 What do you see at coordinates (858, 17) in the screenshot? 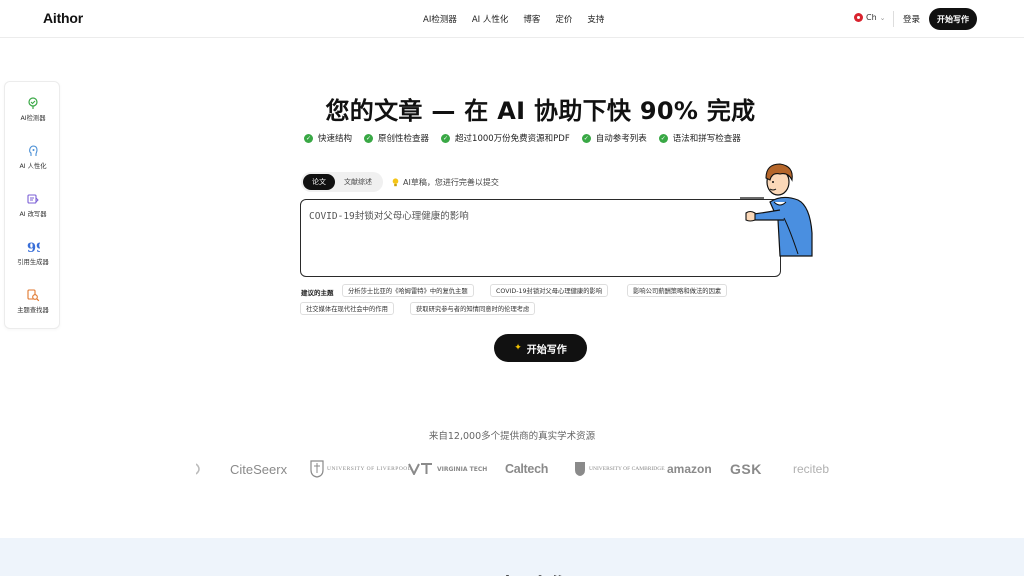
I see `flag-icon` at bounding box center [858, 17].